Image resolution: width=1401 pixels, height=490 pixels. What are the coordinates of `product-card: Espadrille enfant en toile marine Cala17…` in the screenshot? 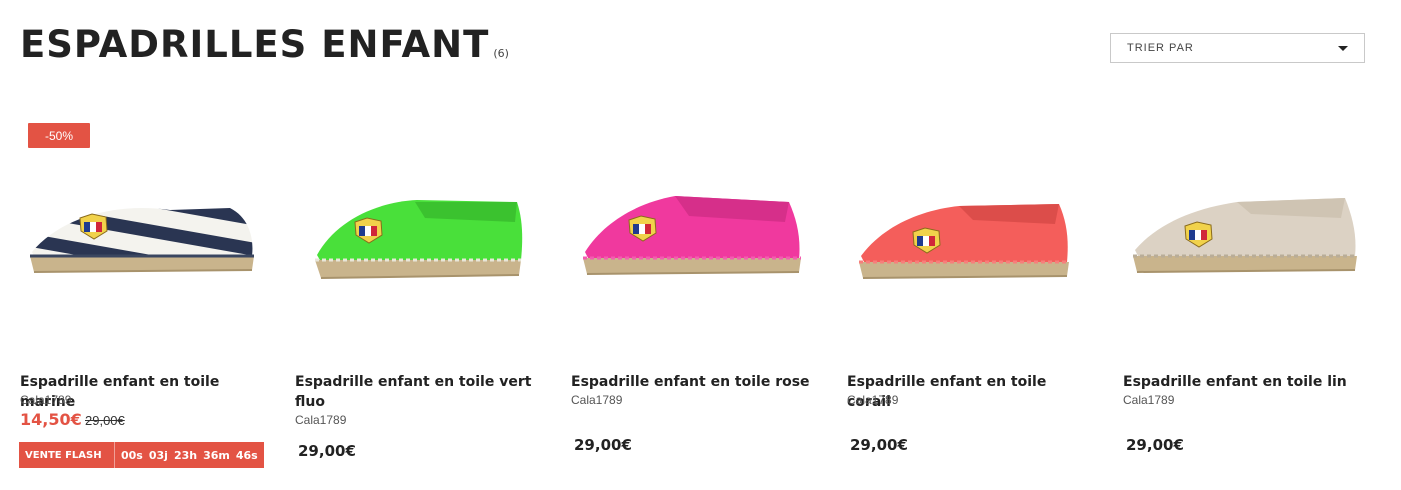 It's located at (143, 300).